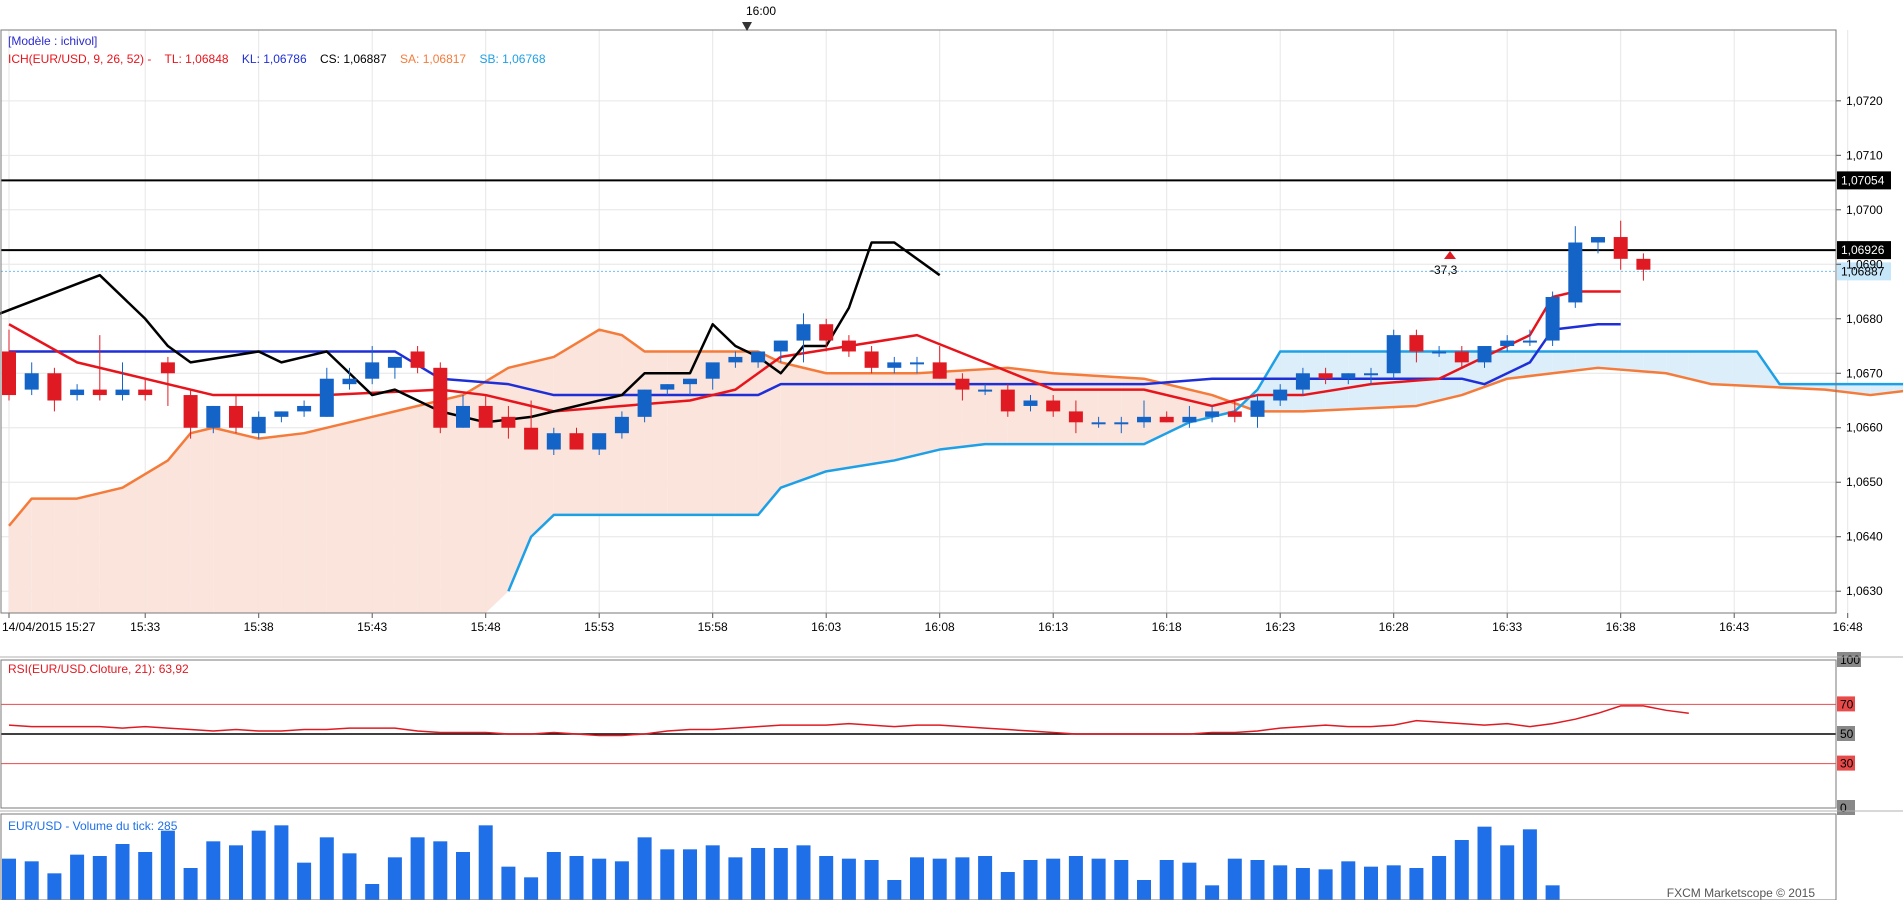 Image resolution: width=1903 pixels, height=900 pixels. I want to click on x-tick-label: 15:33, so click(145, 627).